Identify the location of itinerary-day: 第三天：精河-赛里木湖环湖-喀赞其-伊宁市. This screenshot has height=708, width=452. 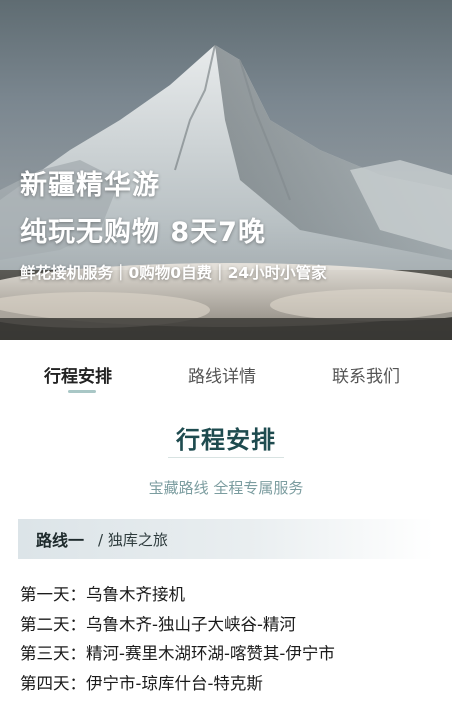
(177, 653).